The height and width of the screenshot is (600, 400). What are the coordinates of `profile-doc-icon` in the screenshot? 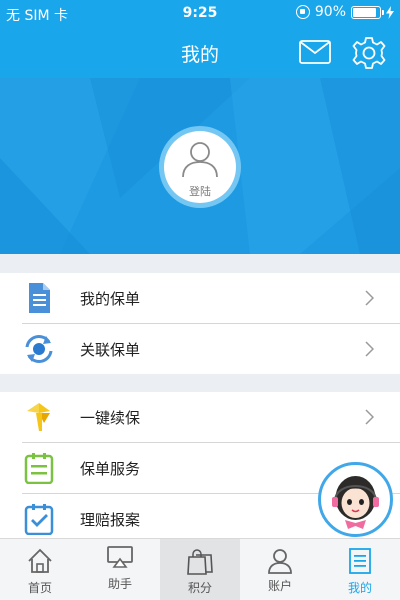 It's located at (360, 561).